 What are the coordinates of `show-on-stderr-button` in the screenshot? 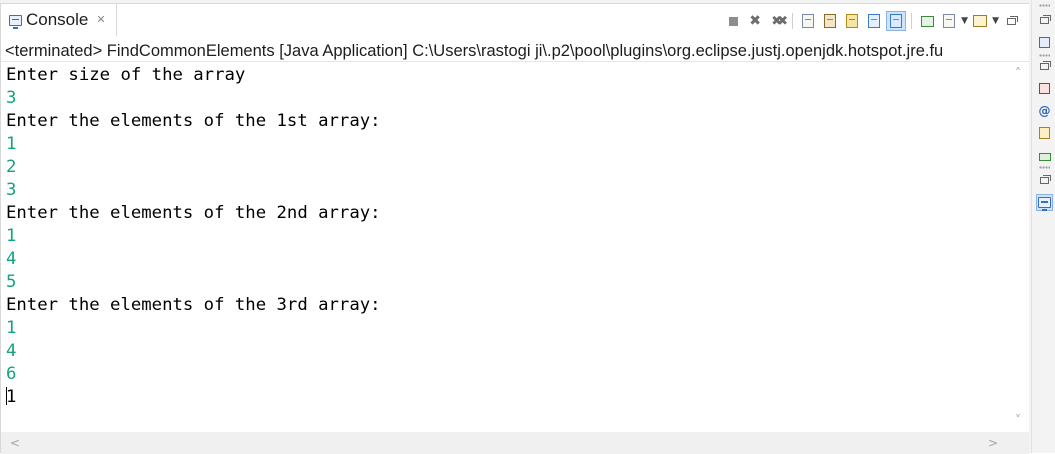 It's located at (874, 21).